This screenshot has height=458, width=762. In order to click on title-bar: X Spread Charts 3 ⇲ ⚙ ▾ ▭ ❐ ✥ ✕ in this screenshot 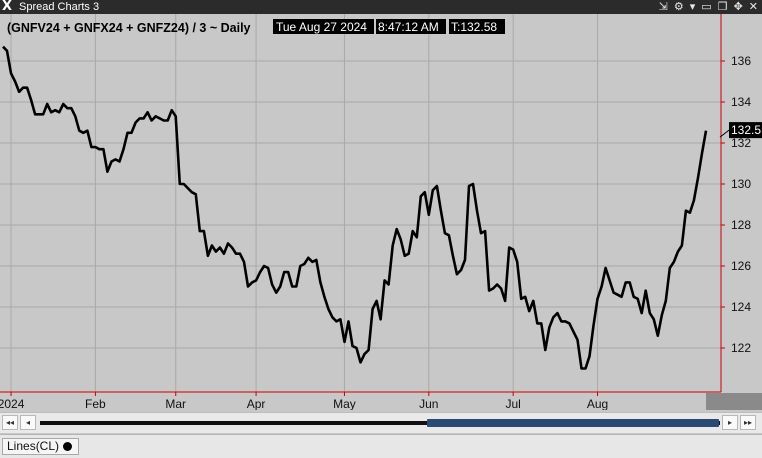, I will do `click(381, 7)`.